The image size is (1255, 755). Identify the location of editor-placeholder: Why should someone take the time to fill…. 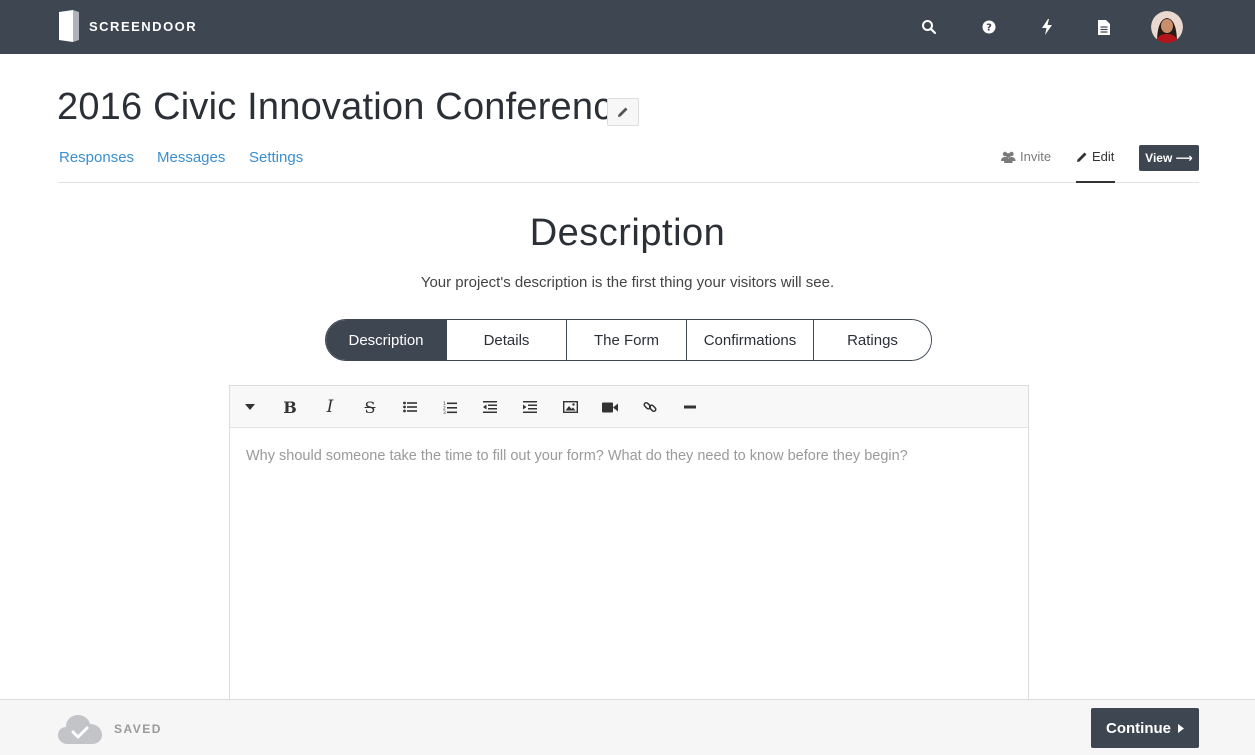
(577, 456).